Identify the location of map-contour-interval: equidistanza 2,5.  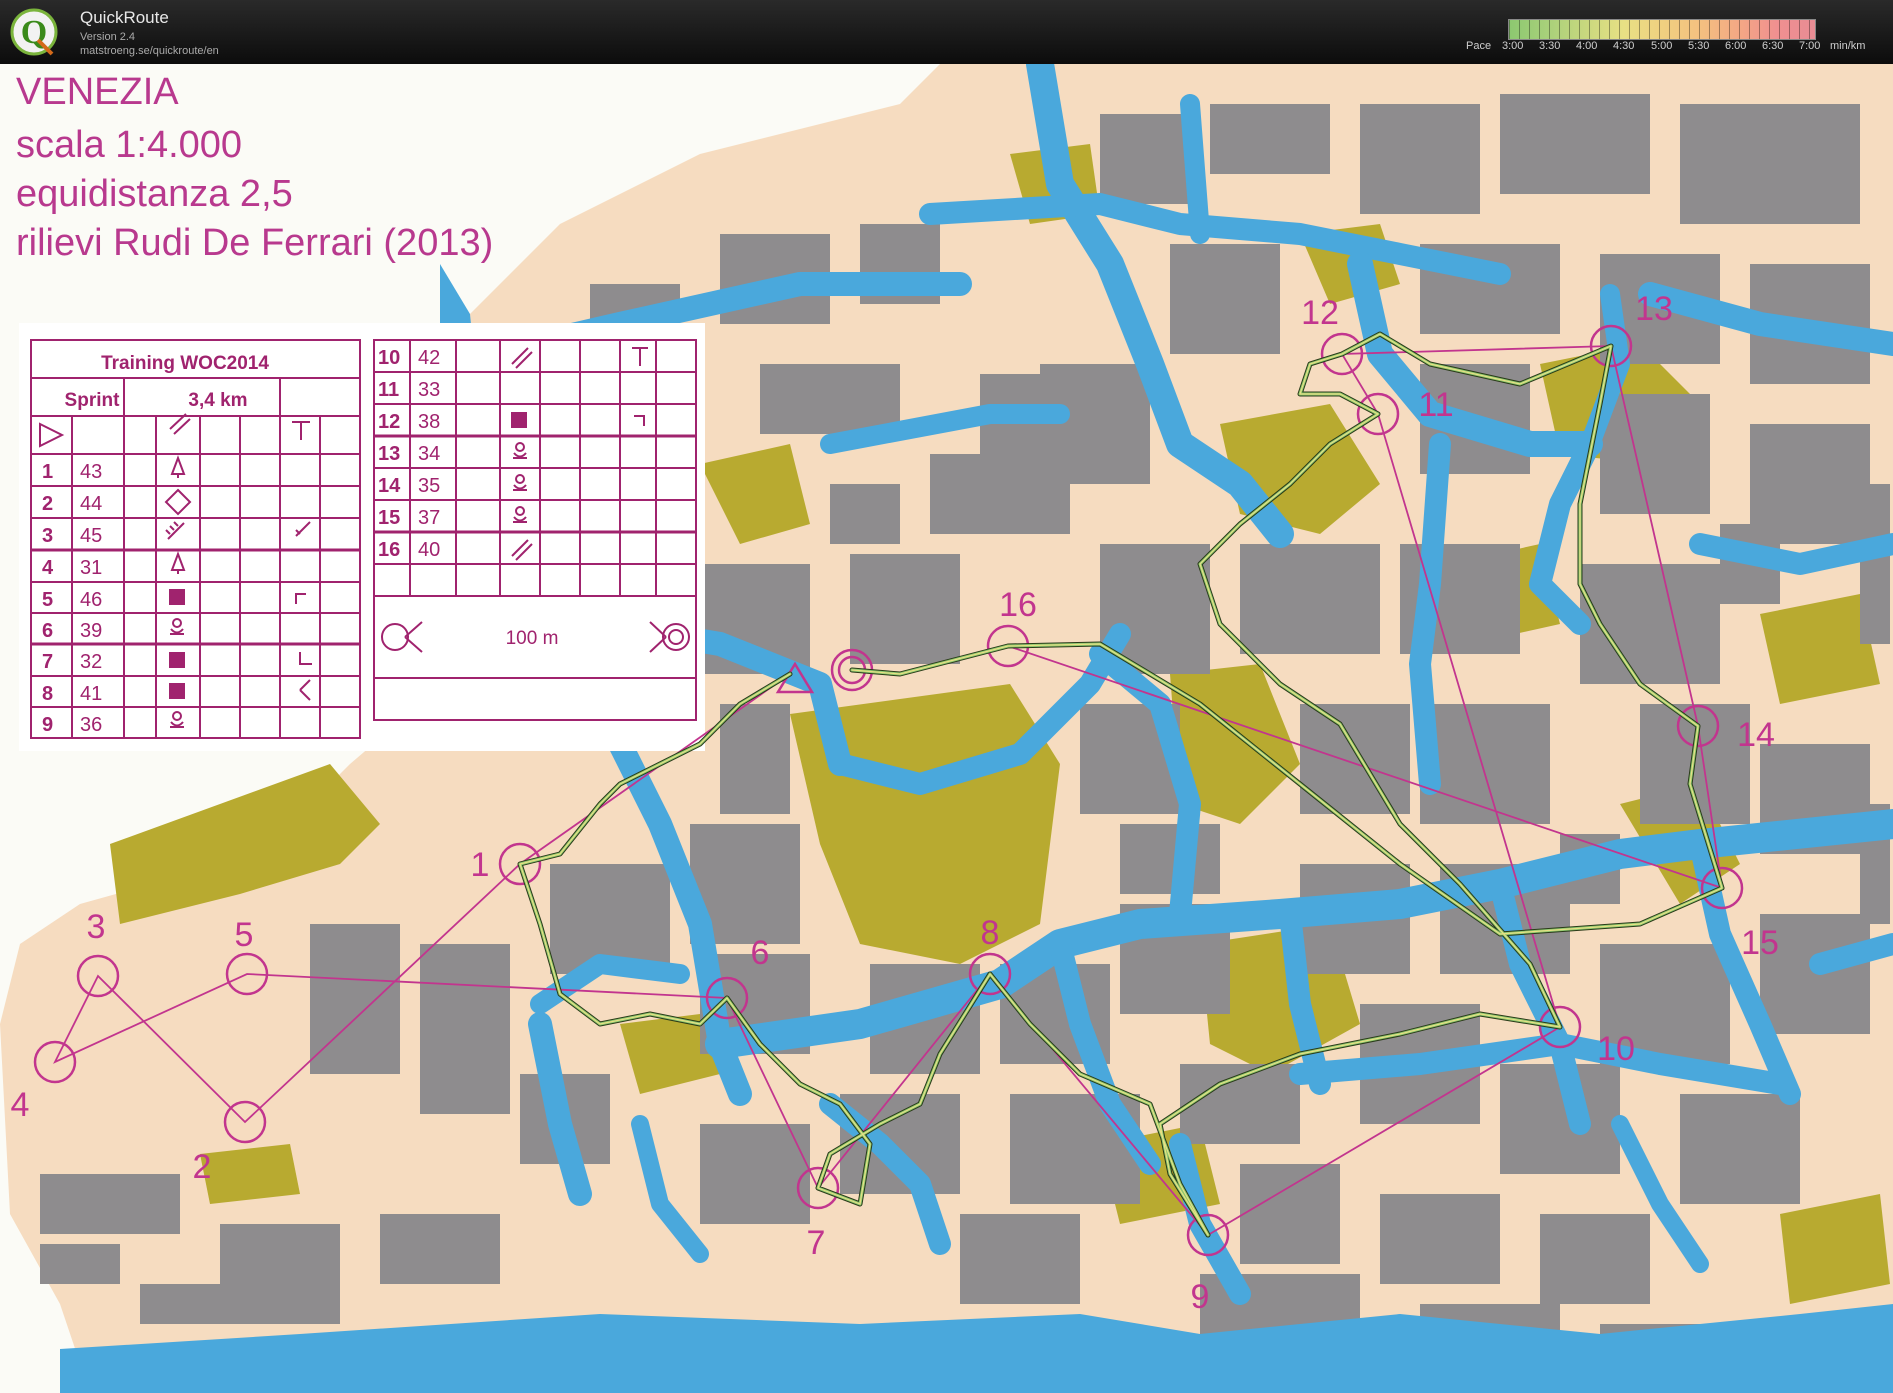
(154, 194).